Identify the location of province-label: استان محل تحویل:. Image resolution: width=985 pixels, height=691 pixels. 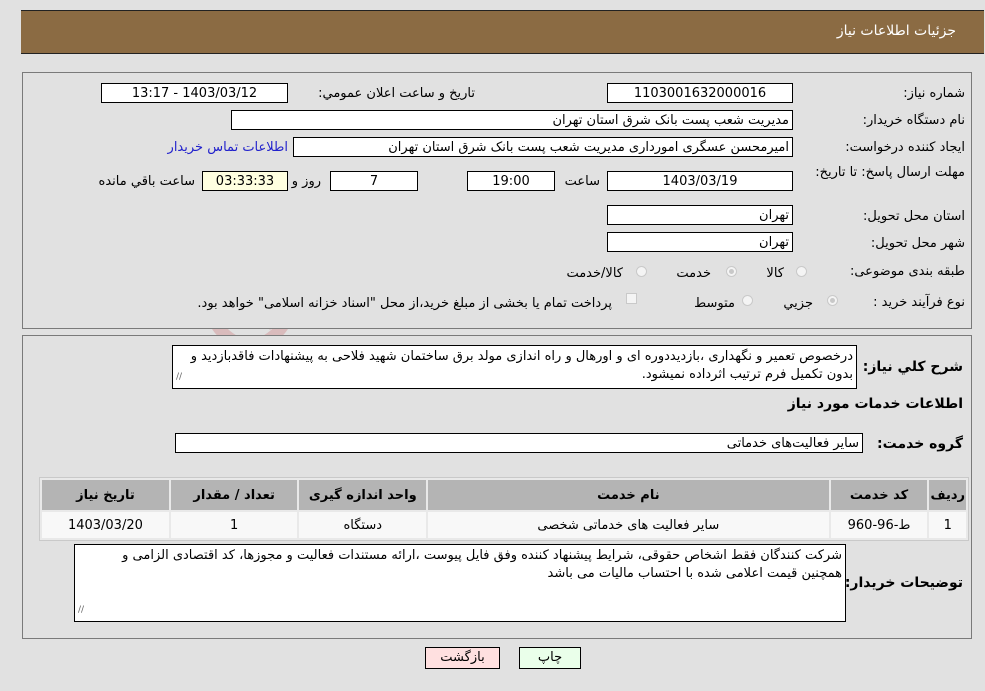
(914, 216).